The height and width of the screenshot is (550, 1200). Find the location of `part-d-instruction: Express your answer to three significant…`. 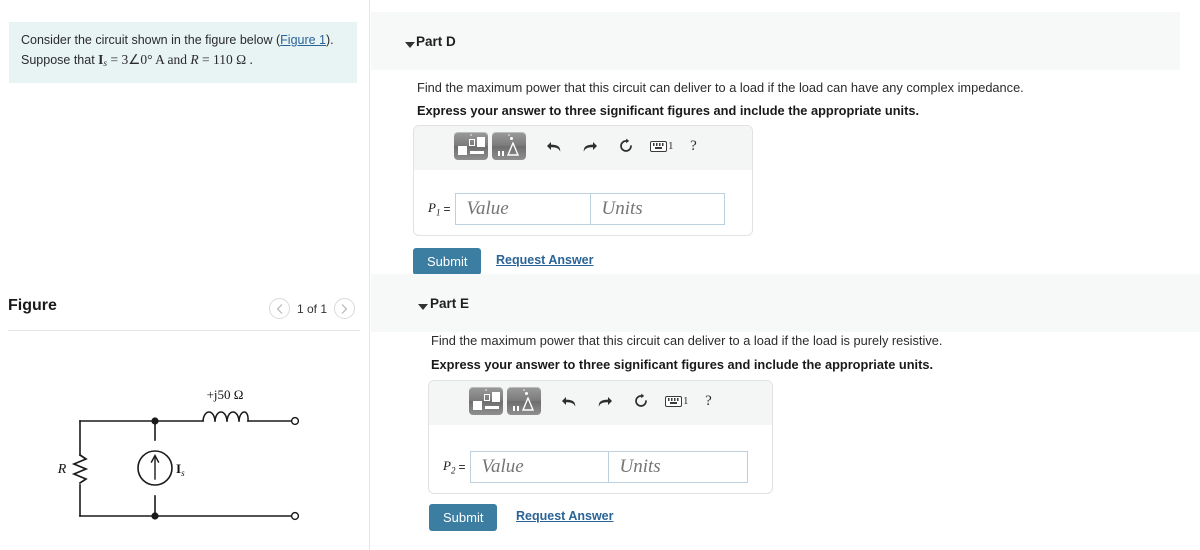

part-d-instruction: Express your answer to three significant… is located at coordinates (668, 110).